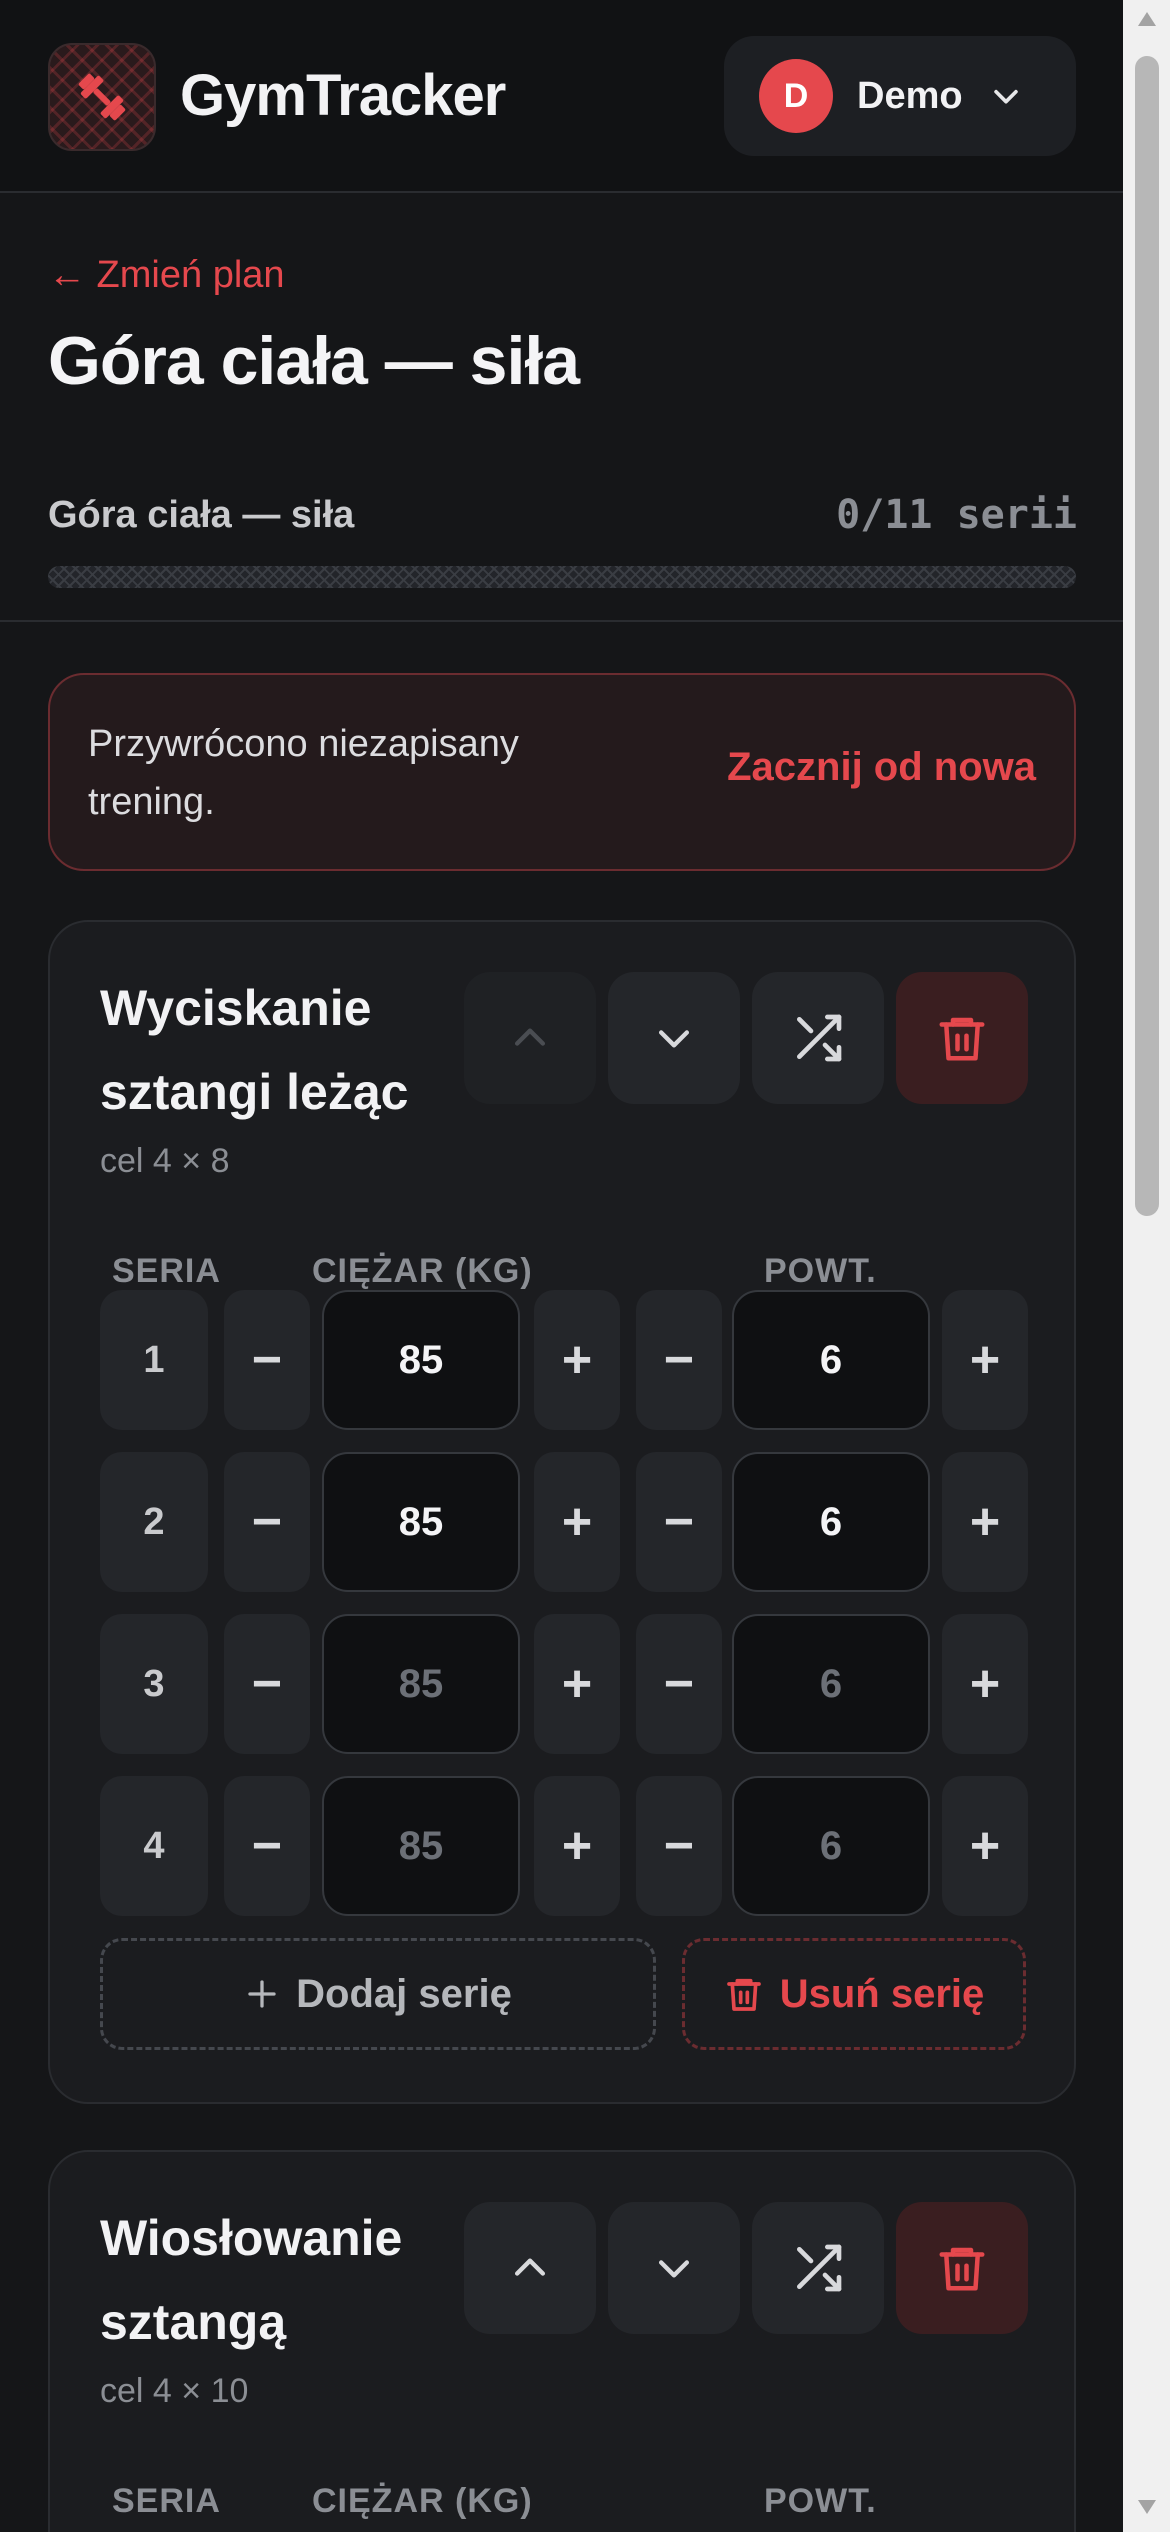  Describe the element at coordinates (881, 767) in the screenshot. I see `start-over-button: Zacznij od nowa` at that location.